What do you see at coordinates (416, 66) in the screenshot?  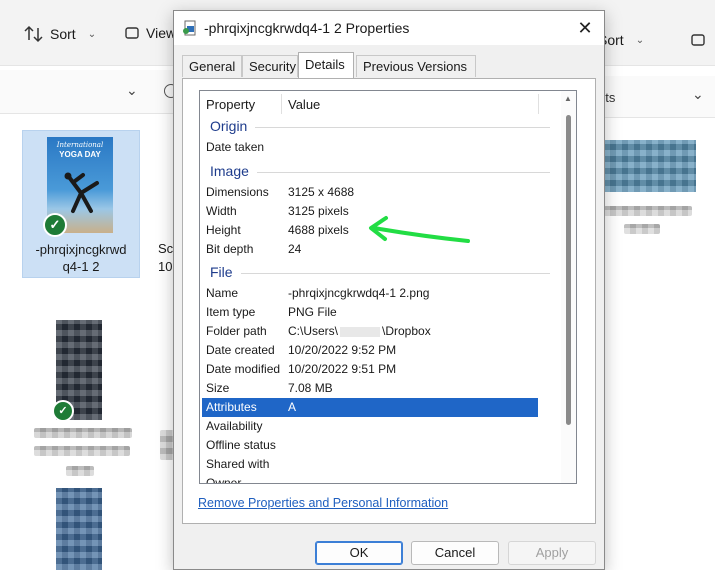 I see `tab-previous-versions: Previous Versions` at bounding box center [416, 66].